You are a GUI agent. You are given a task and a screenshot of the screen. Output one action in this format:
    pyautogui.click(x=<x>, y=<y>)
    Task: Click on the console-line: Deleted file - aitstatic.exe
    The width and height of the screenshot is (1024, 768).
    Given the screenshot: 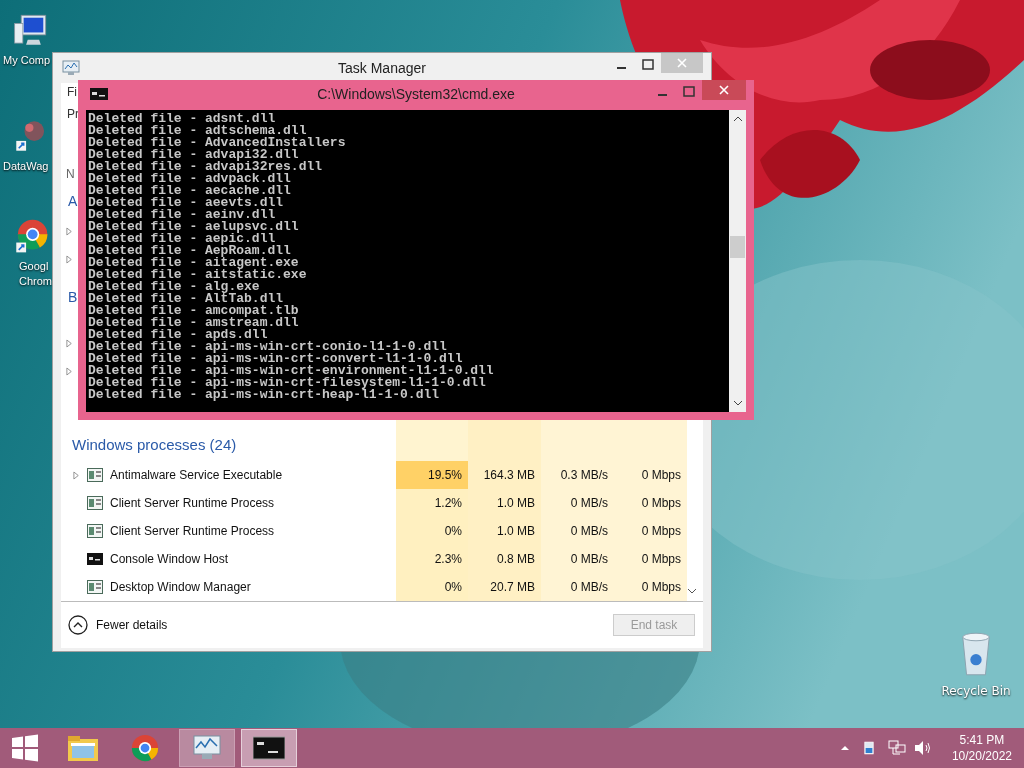 What is the action you would take?
    pyautogui.click(x=198, y=275)
    